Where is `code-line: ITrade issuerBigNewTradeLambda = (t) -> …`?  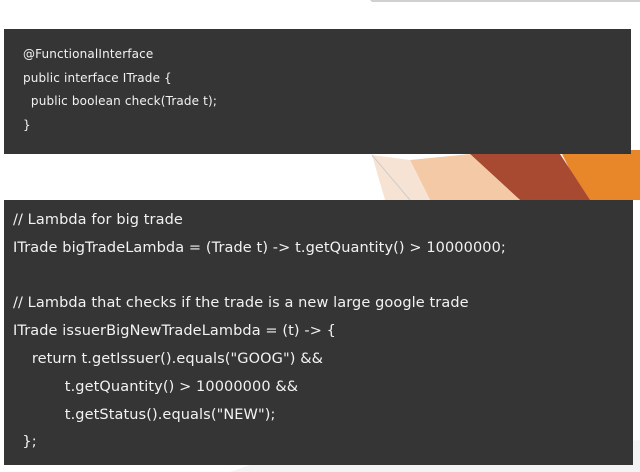
code-line: ITrade issuerBigNewTradeLambda = (t) -> … is located at coordinates (174, 331).